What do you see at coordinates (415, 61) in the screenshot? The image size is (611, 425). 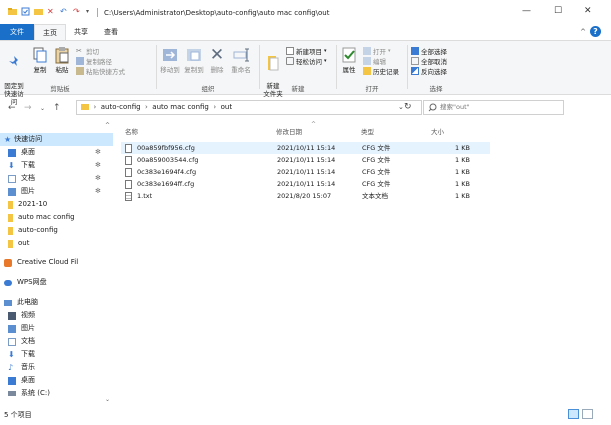 I see `select-none-icon` at bounding box center [415, 61].